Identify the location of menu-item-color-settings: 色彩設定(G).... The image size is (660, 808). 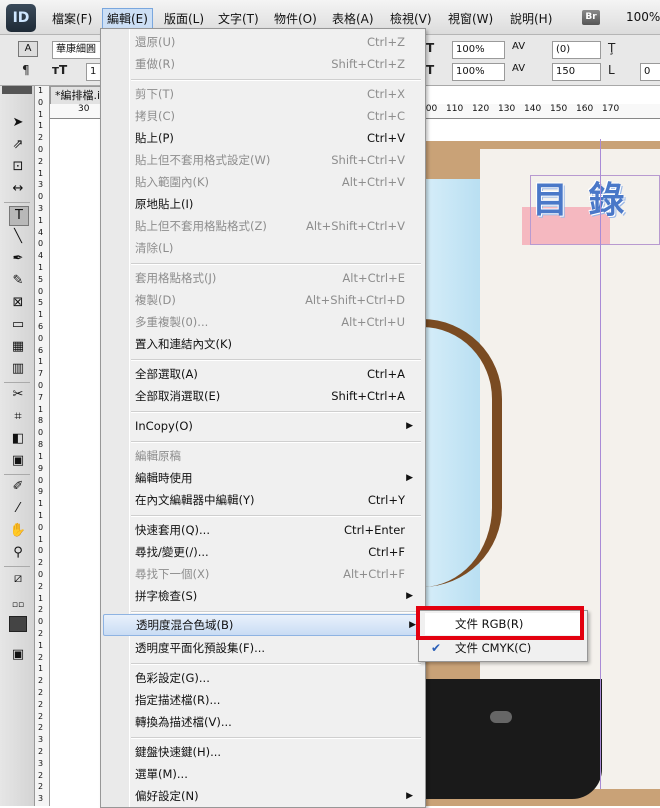
(275, 678).